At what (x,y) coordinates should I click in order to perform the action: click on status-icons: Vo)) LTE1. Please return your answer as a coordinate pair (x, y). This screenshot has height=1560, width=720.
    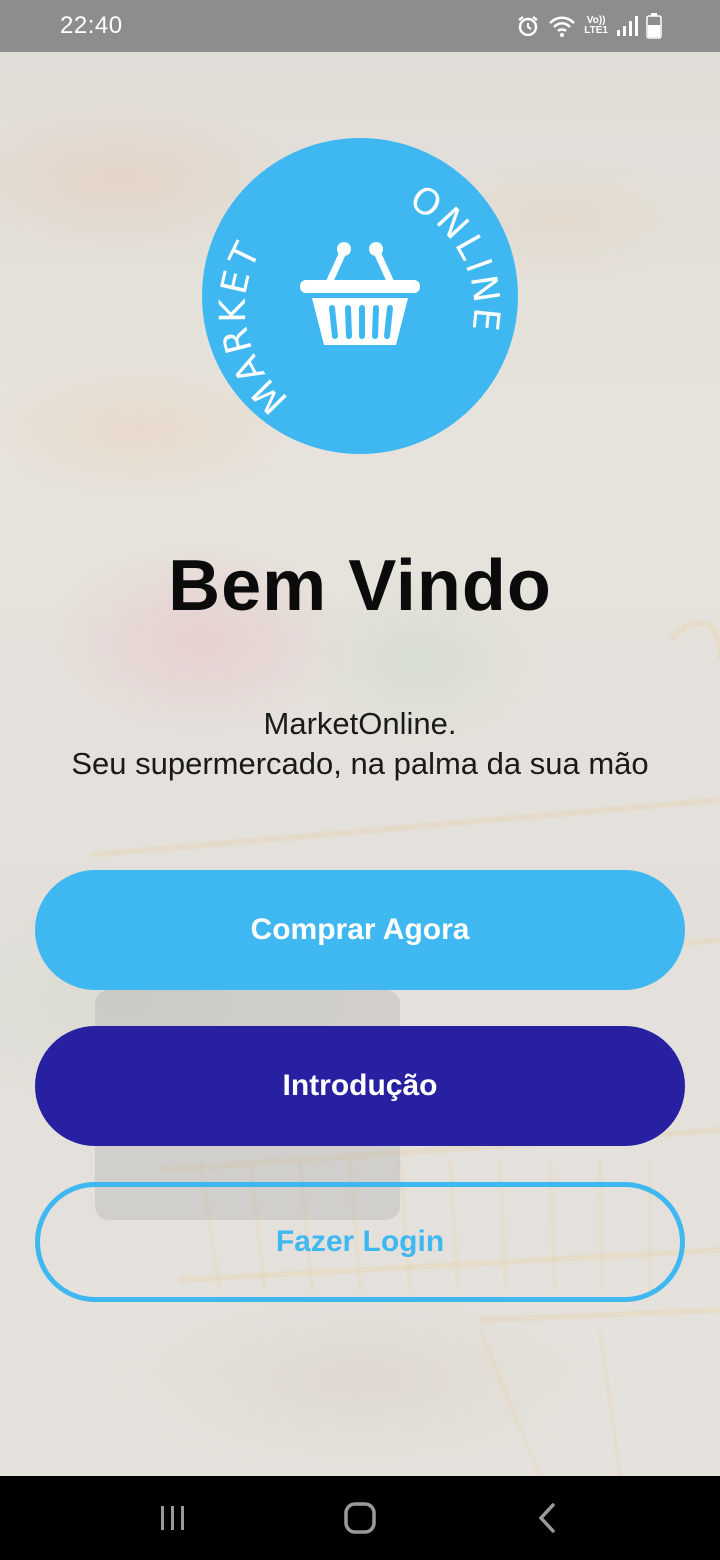
    Looking at the image, I should click on (589, 26).